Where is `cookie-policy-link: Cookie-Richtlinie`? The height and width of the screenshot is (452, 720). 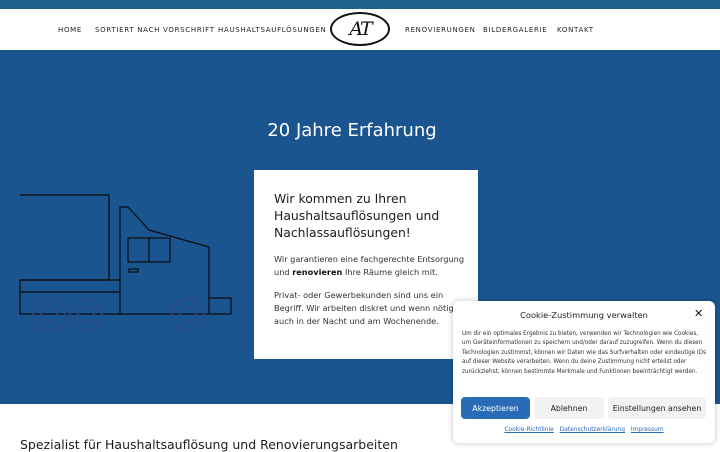
cookie-policy-link: Cookie-Richtlinie is located at coordinates (528, 430).